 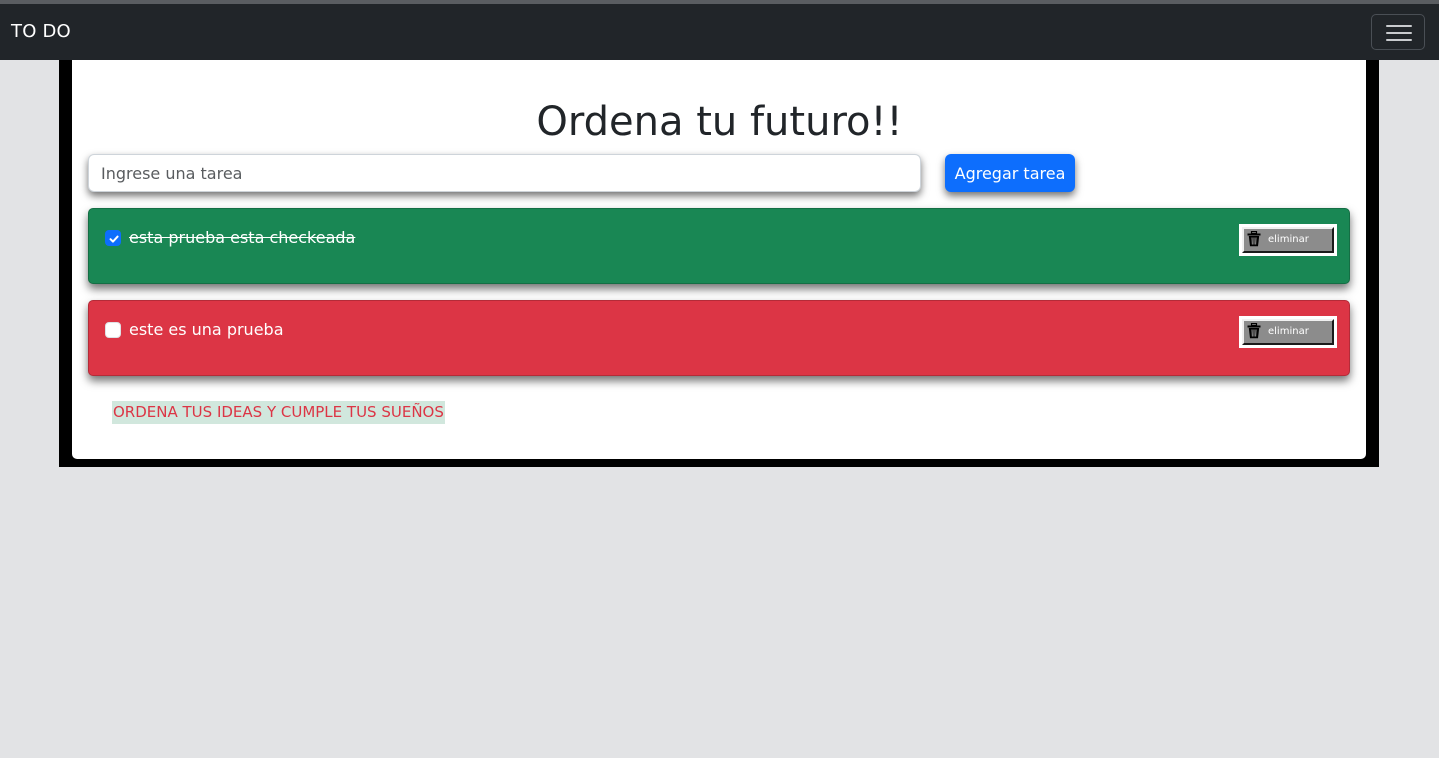 What do you see at coordinates (1398, 32) in the screenshot?
I see `navbar-toggler-button` at bounding box center [1398, 32].